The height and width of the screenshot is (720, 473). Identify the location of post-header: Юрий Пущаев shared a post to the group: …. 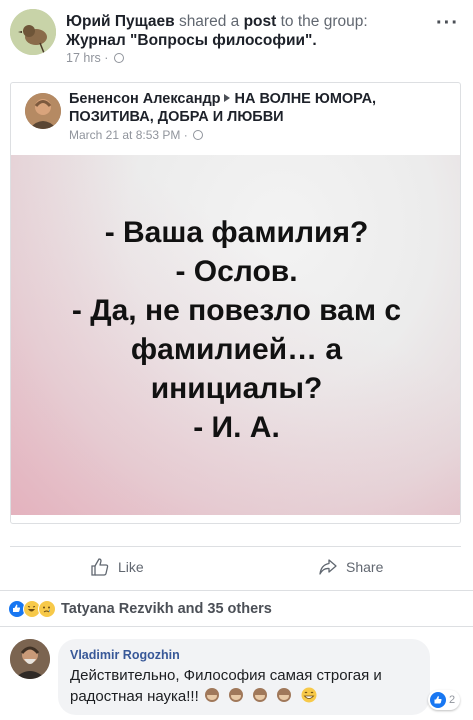
(236, 36).